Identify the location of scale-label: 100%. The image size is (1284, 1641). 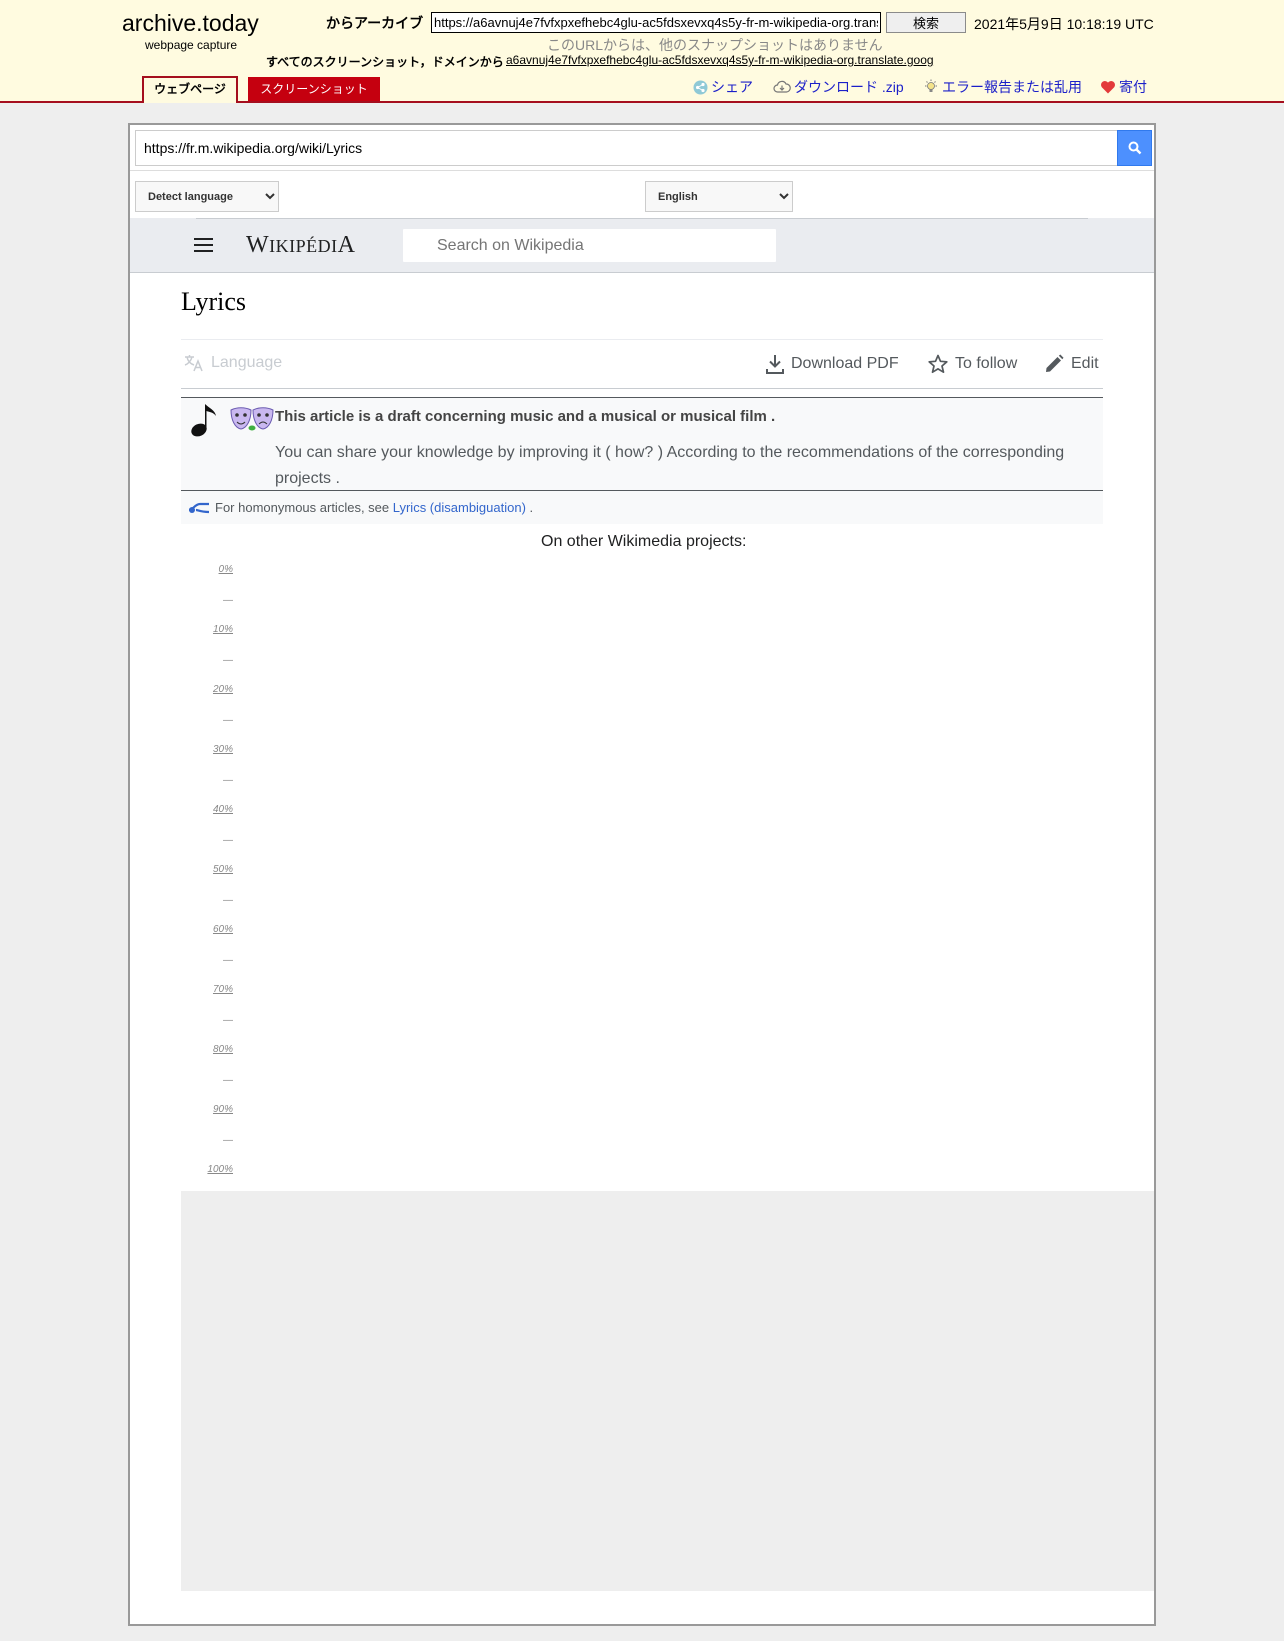
(220, 1169).